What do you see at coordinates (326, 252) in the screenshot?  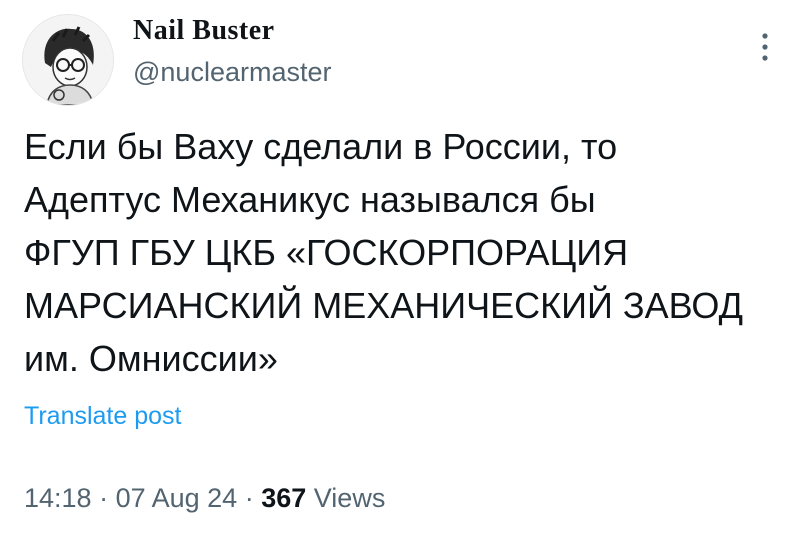 I see `post-text-line: ФГУП ГБУ ЦКБ «ГОСКОРПОРАЦИЯ` at bounding box center [326, 252].